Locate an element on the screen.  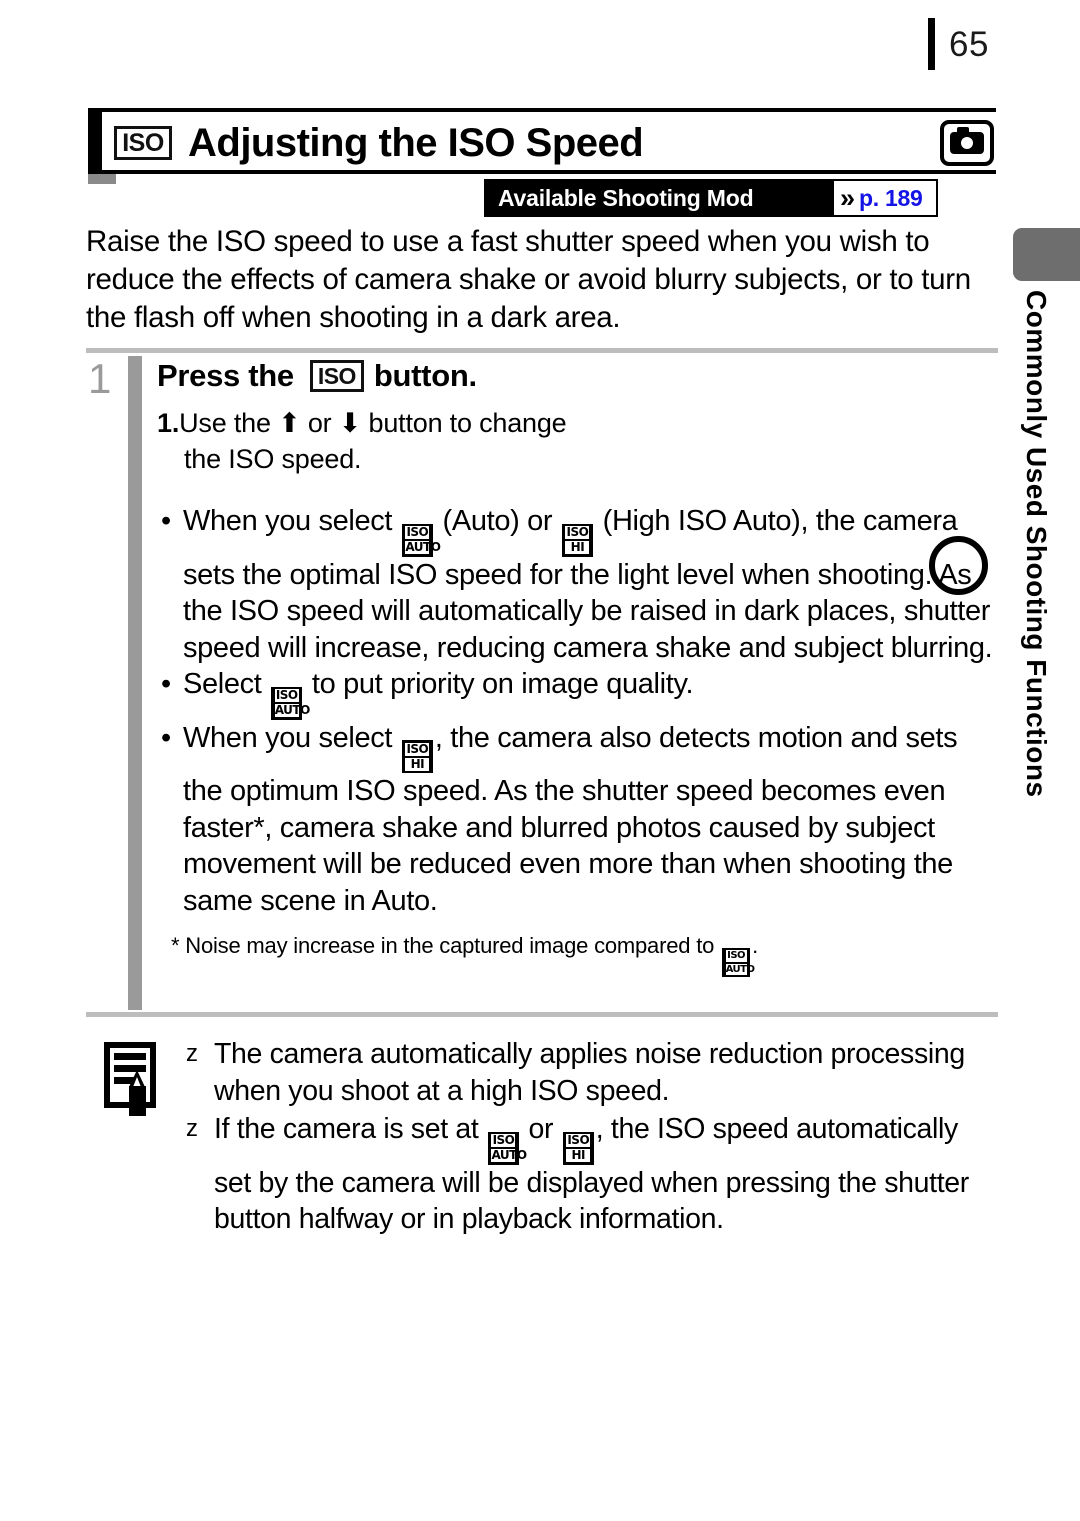
substep-number: 1. is located at coordinates (168, 423).